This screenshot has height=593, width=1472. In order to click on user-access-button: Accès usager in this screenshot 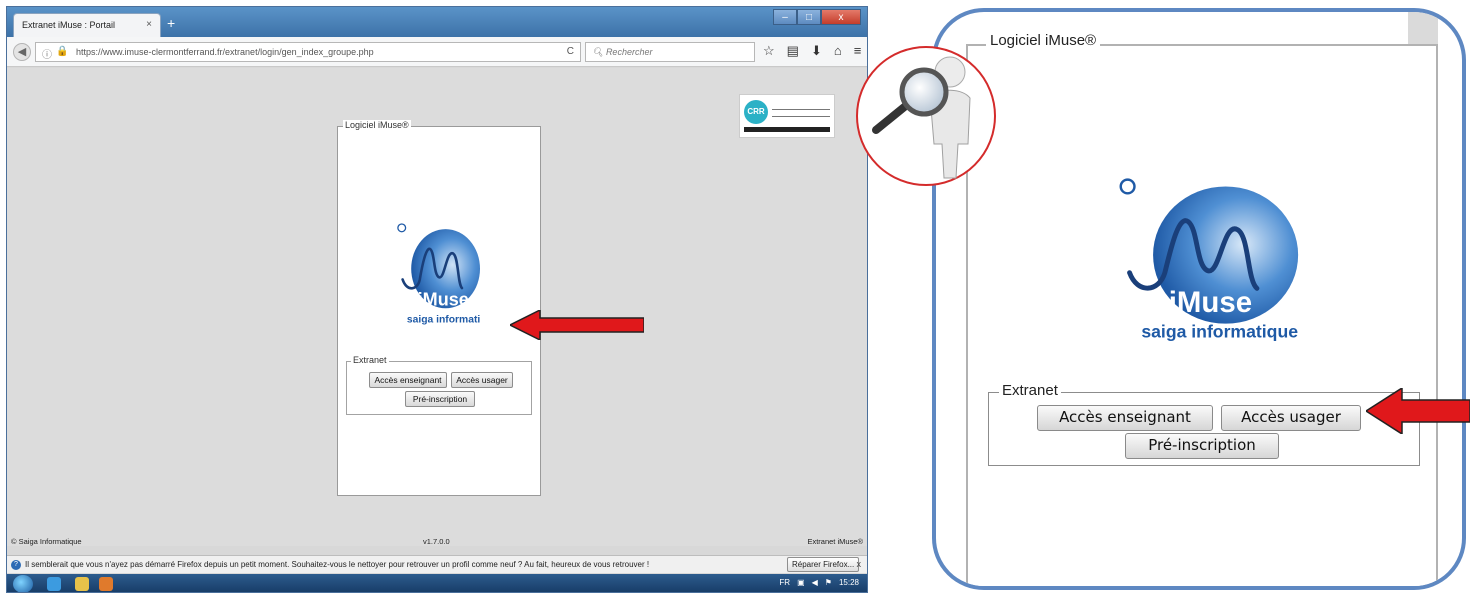, I will do `click(482, 380)`.